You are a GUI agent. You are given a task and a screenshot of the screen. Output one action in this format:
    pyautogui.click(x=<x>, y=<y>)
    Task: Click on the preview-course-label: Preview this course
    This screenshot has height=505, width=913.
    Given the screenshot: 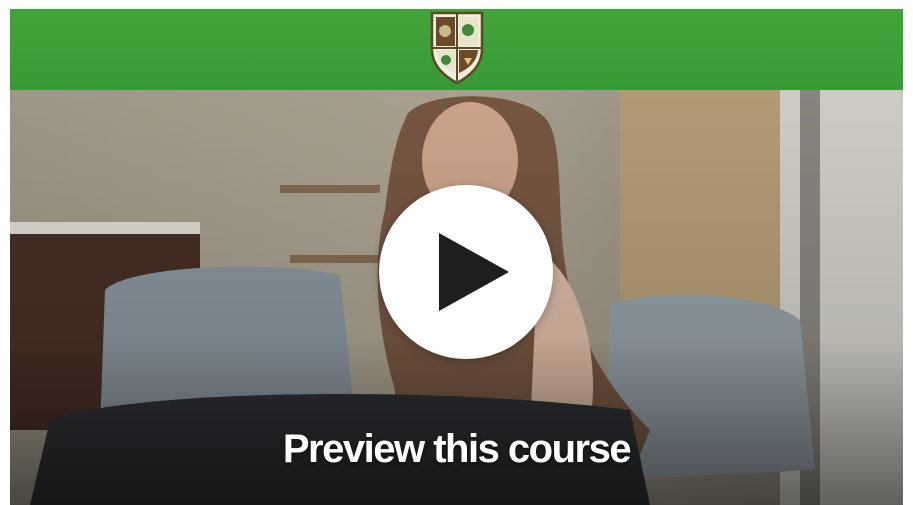 What is the action you would take?
    pyautogui.click(x=456, y=449)
    